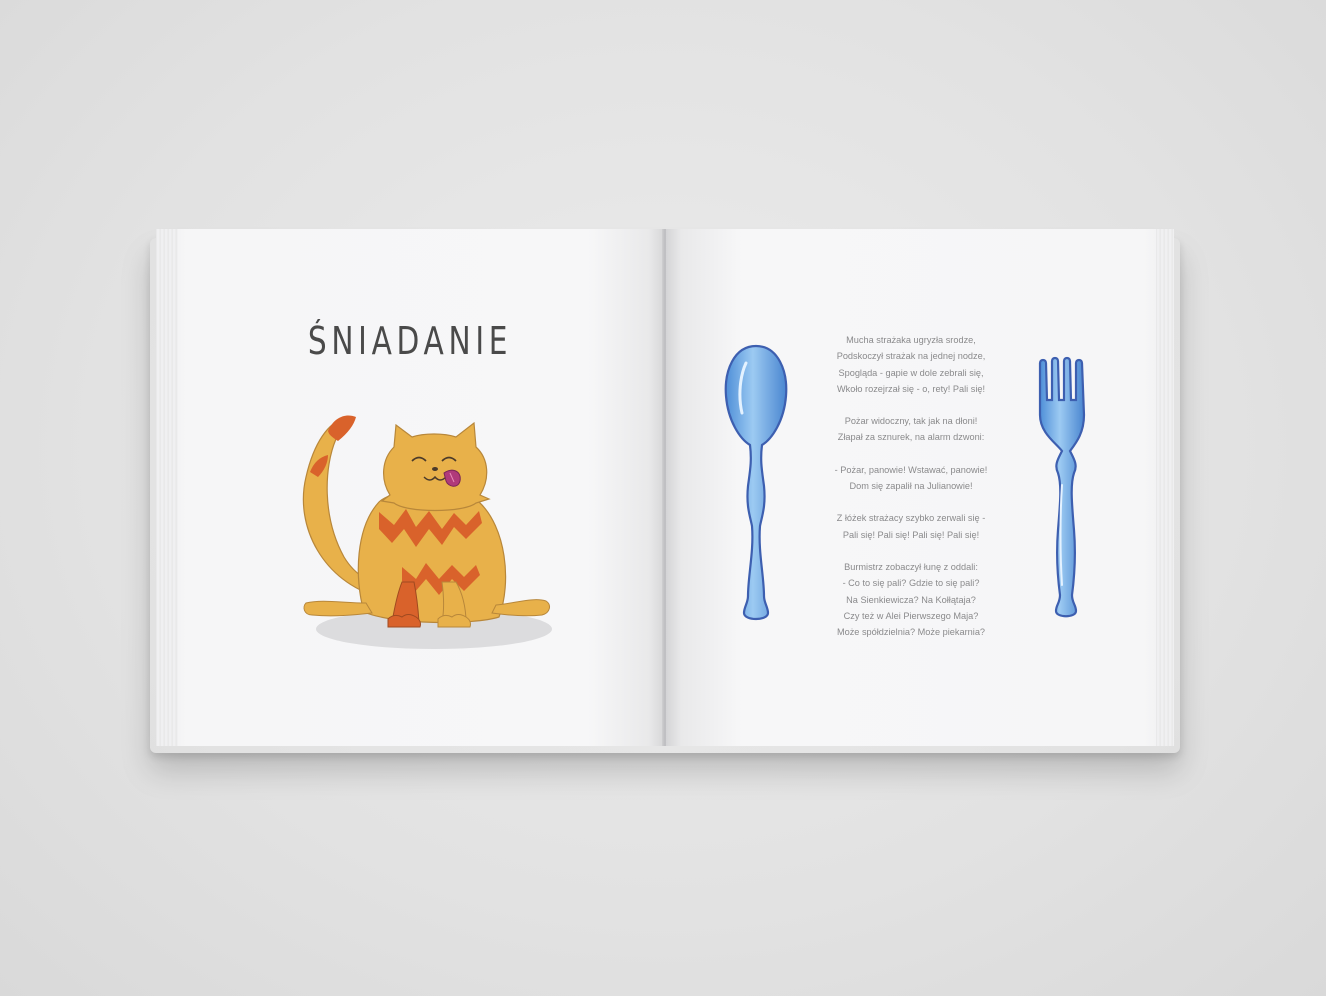  I want to click on poem-line: Spogląda - gapie w dole zebrali się,, so click(911, 372).